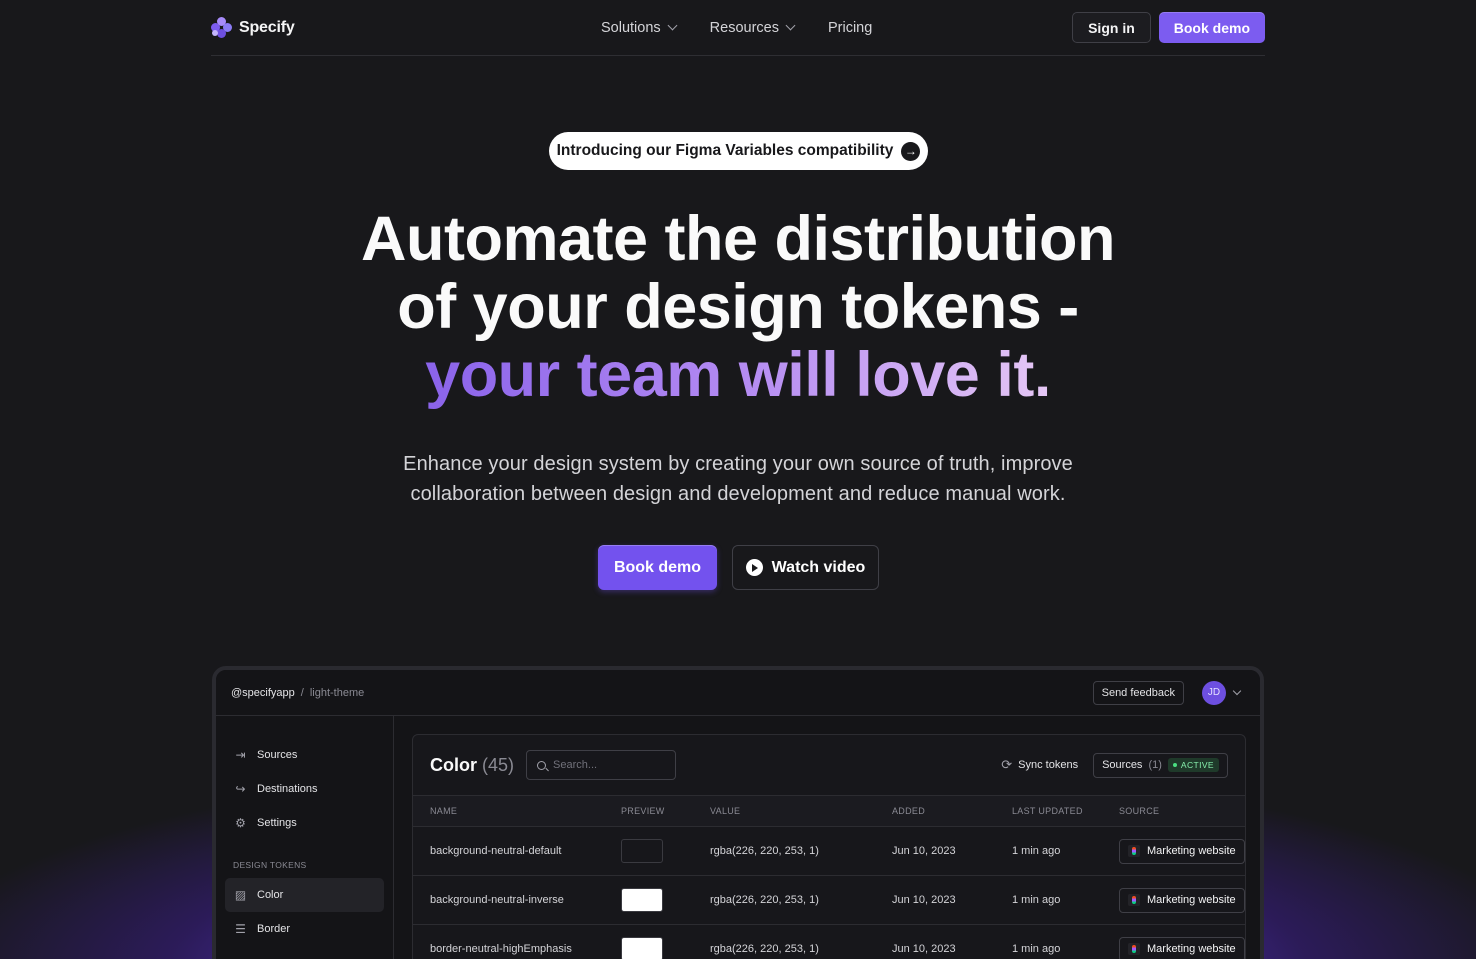  Describe the element at coordinates (304, 823) in the screenshot. I see `sidebar-item-settings: ⚙ Settings` at that location.